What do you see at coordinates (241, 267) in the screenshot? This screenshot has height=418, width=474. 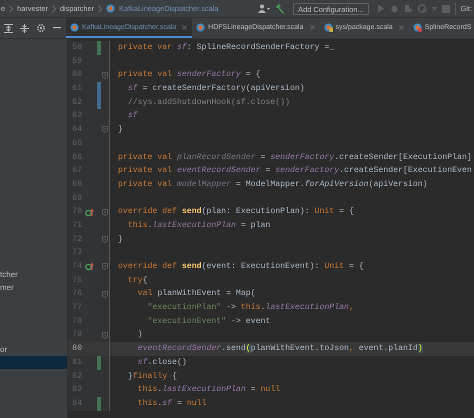 I see `code-line: override def send(event: ExecutionEvent): Unit = {` at bounding box center [241, 267].